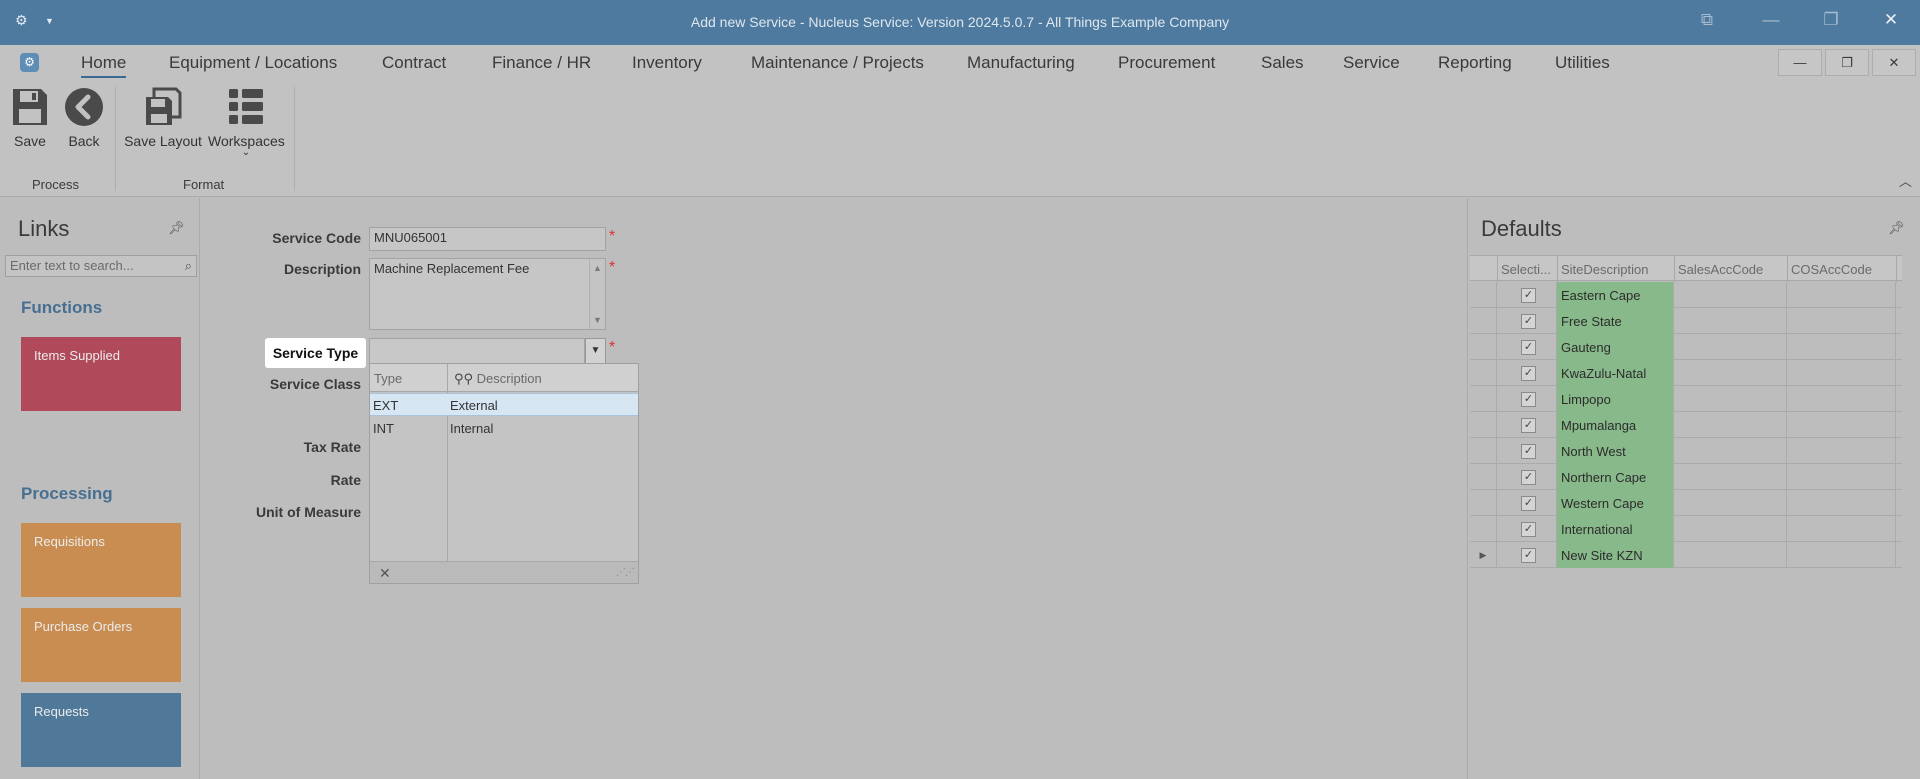 This screenshot has height=779, width=1920. What do you see at coordinates (477, 351) in the screenshot?
I see `service-type-combo` at bounding box center [477, 351].